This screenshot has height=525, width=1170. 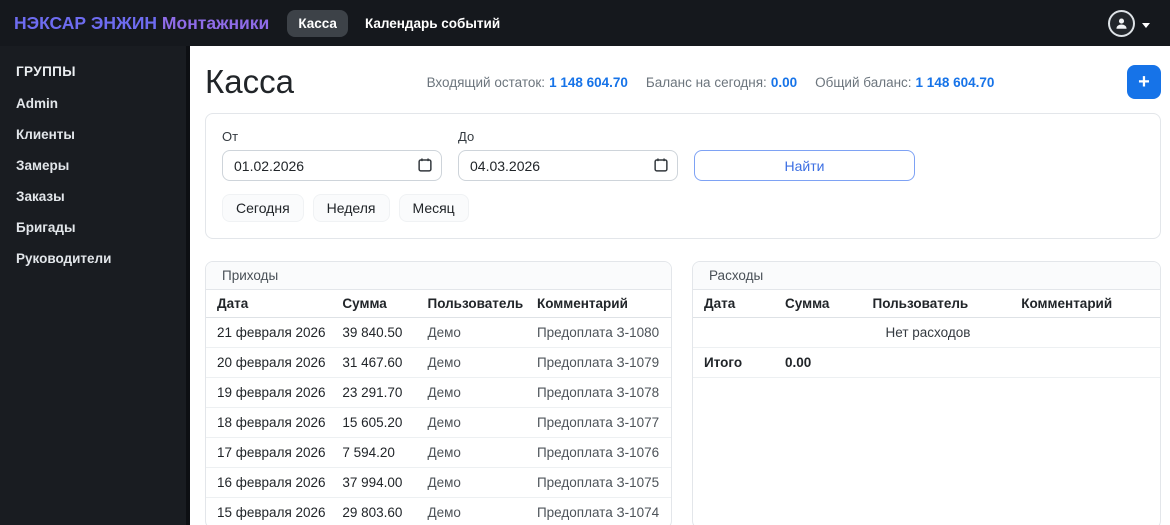 I want to click on add-button: +, so click(x=1144, y=82).